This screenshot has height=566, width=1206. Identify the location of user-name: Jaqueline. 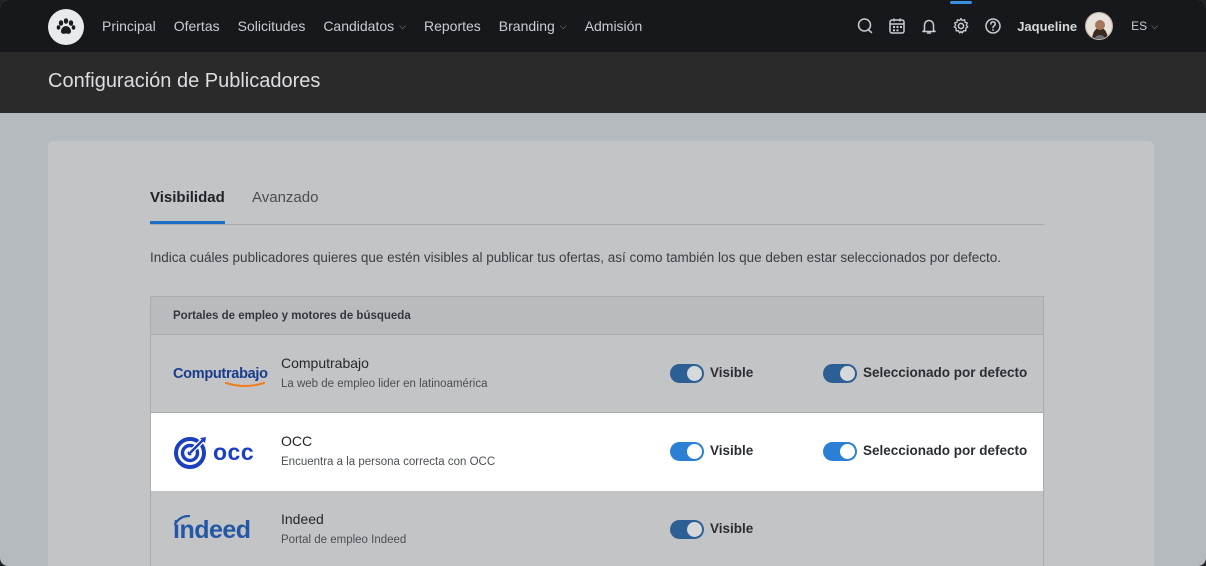
(1047, 26).